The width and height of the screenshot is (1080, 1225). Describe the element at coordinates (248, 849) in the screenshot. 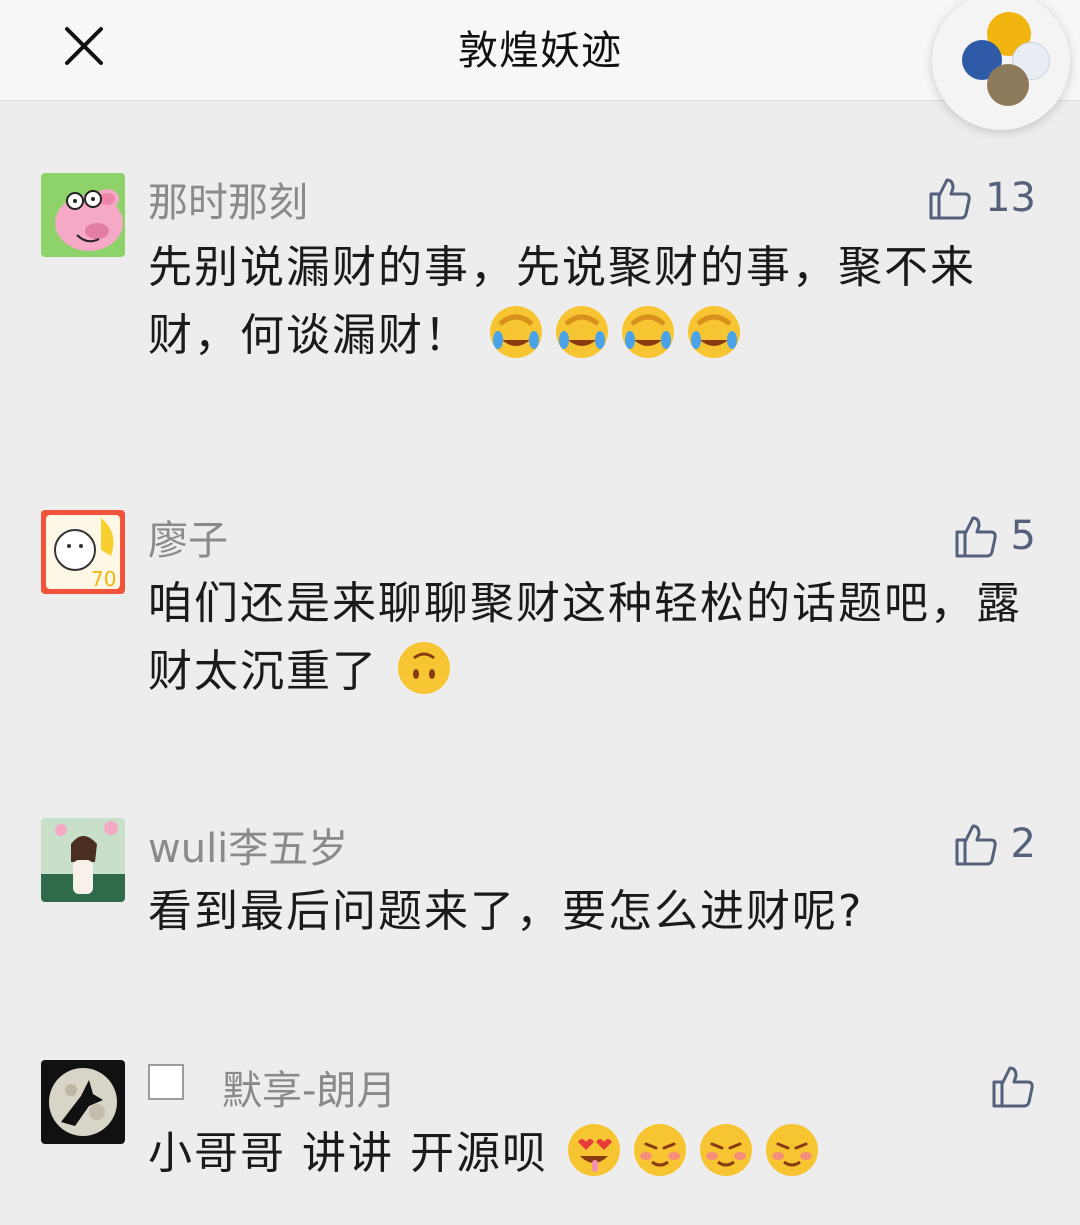

I see `comment-nickname: wuli李五岁` at that location.